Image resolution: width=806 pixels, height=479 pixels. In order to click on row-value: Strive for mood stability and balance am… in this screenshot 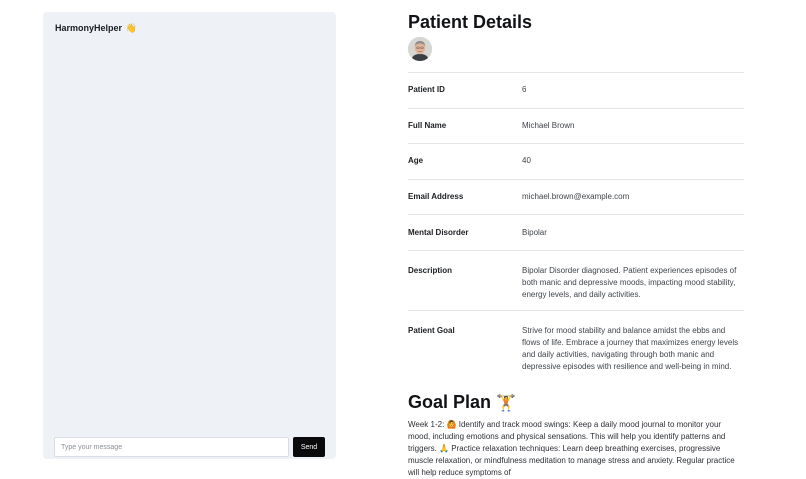, I will do `click(630, 348)`.